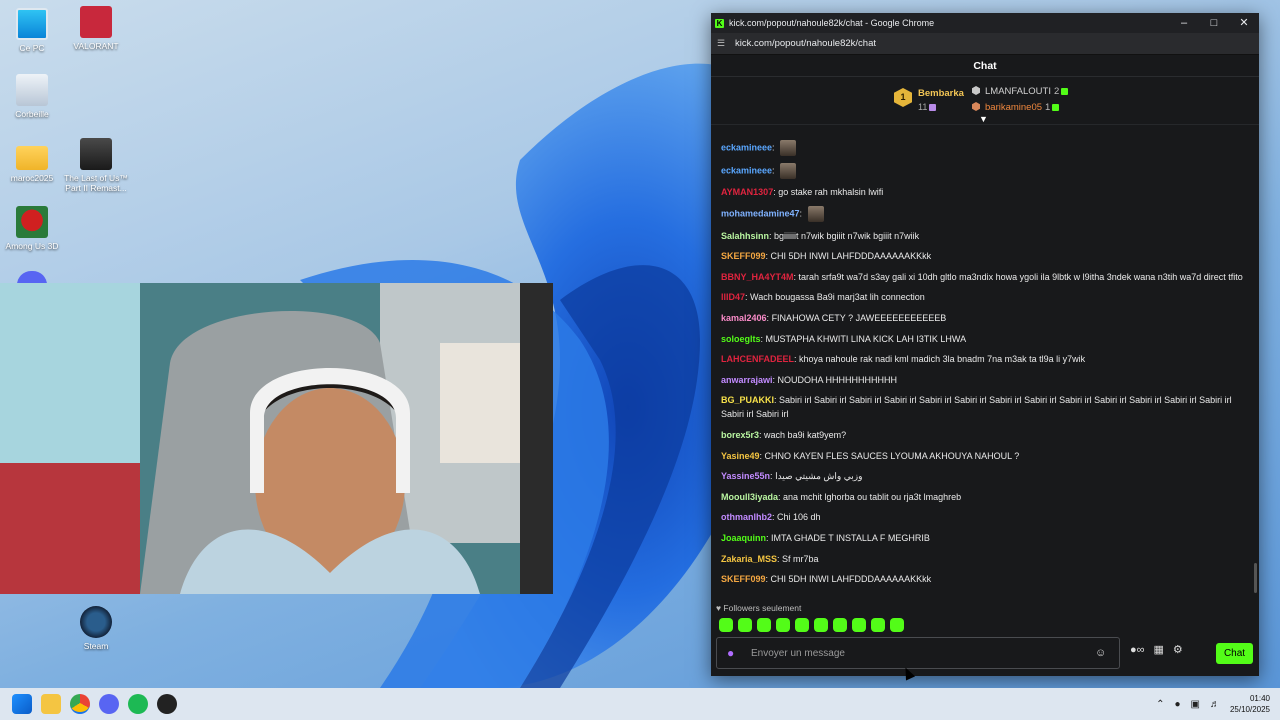  I want to click on leaderboard-first-count: 11, so click(927, 107).